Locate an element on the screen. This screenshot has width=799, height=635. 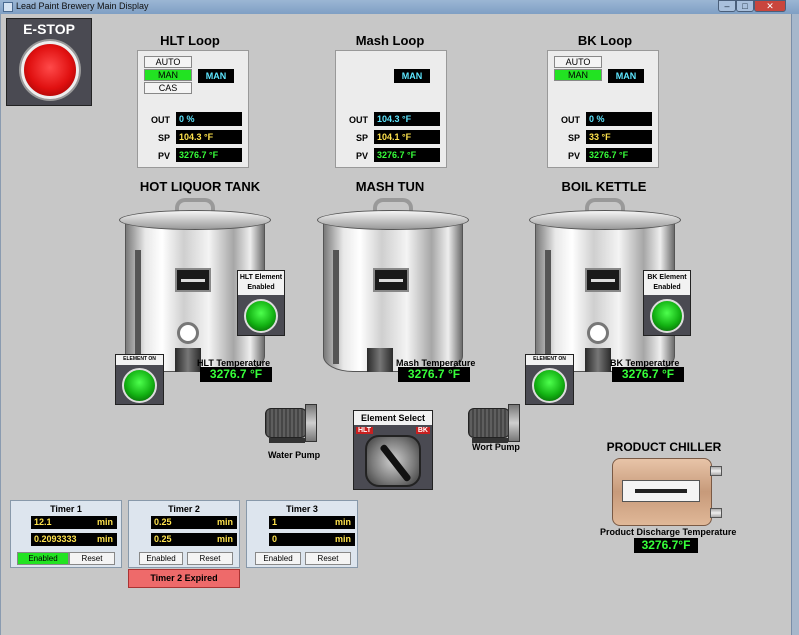
hlt-element-enabled-label: HLT Element Enabled is located at coordinates (261, 283).